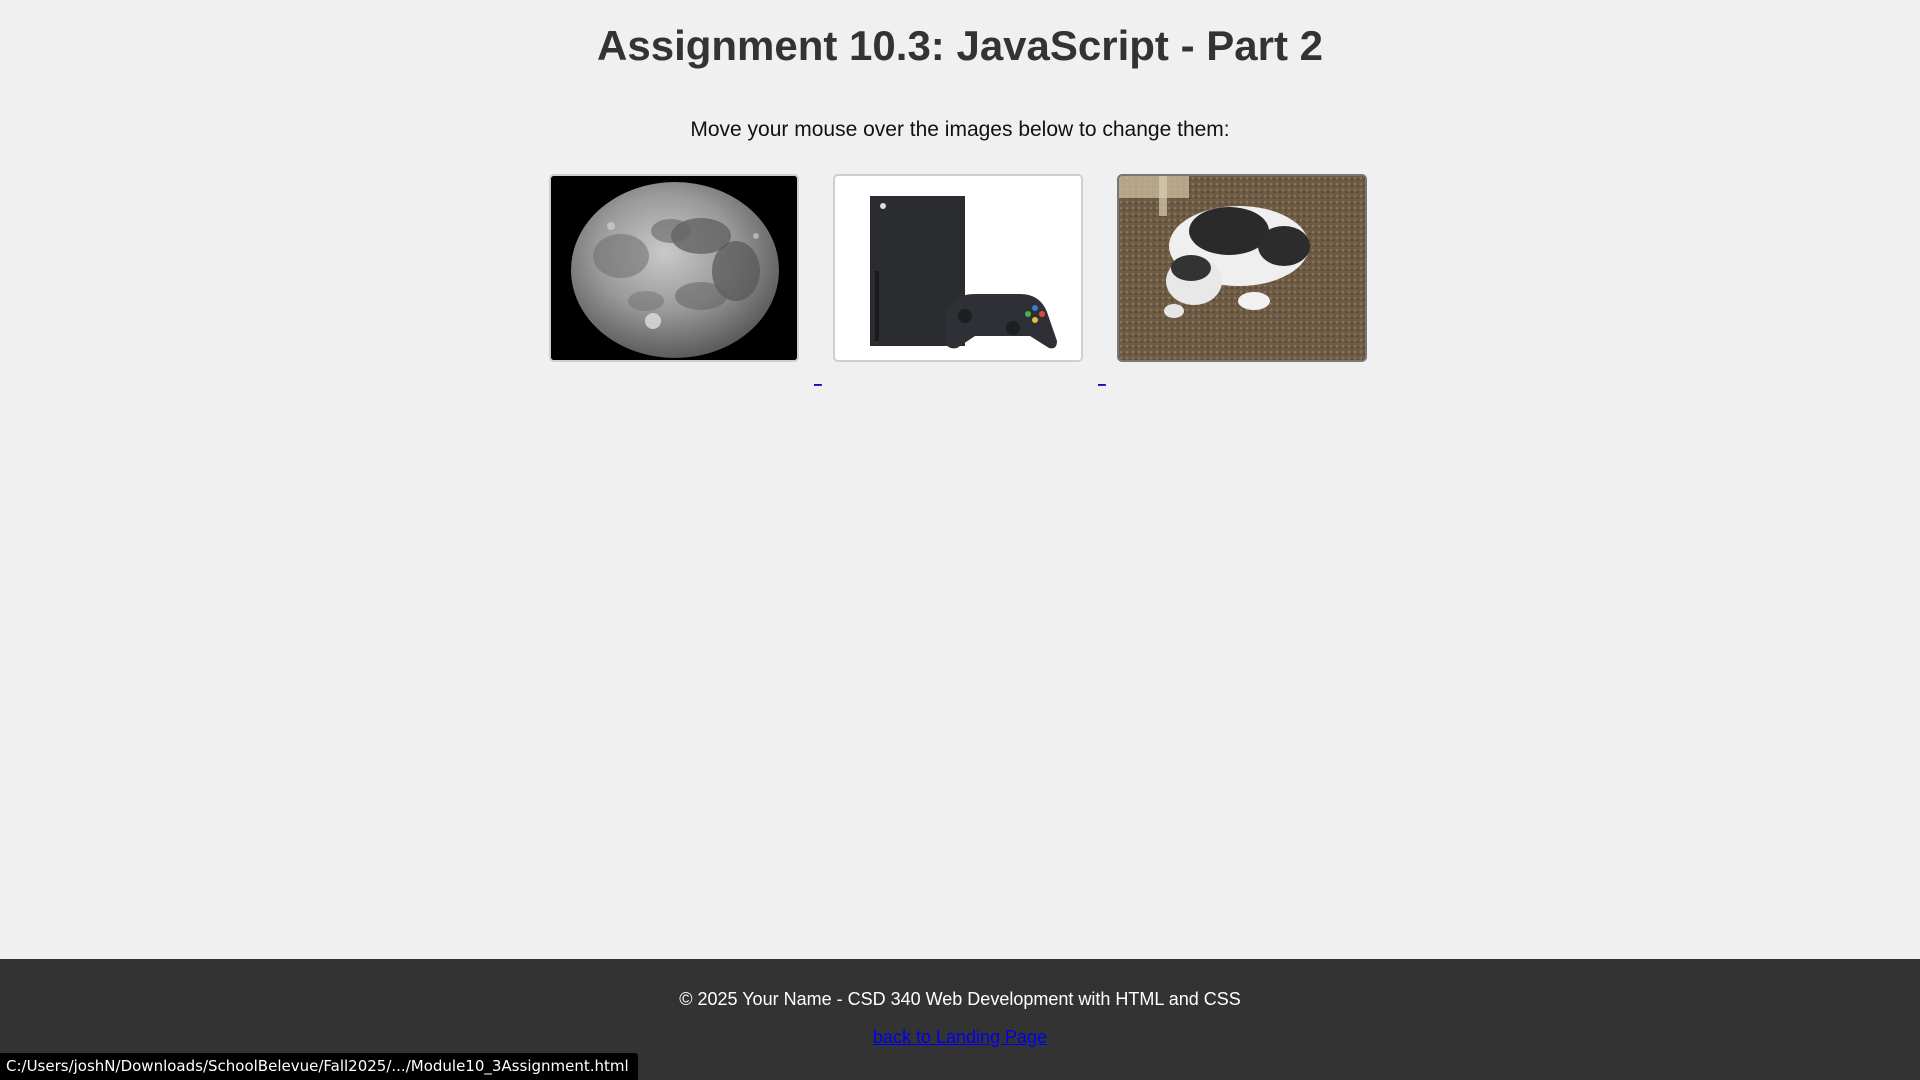  I want to click on footer-link-container: back to Landing Page, so click(960, 1037).